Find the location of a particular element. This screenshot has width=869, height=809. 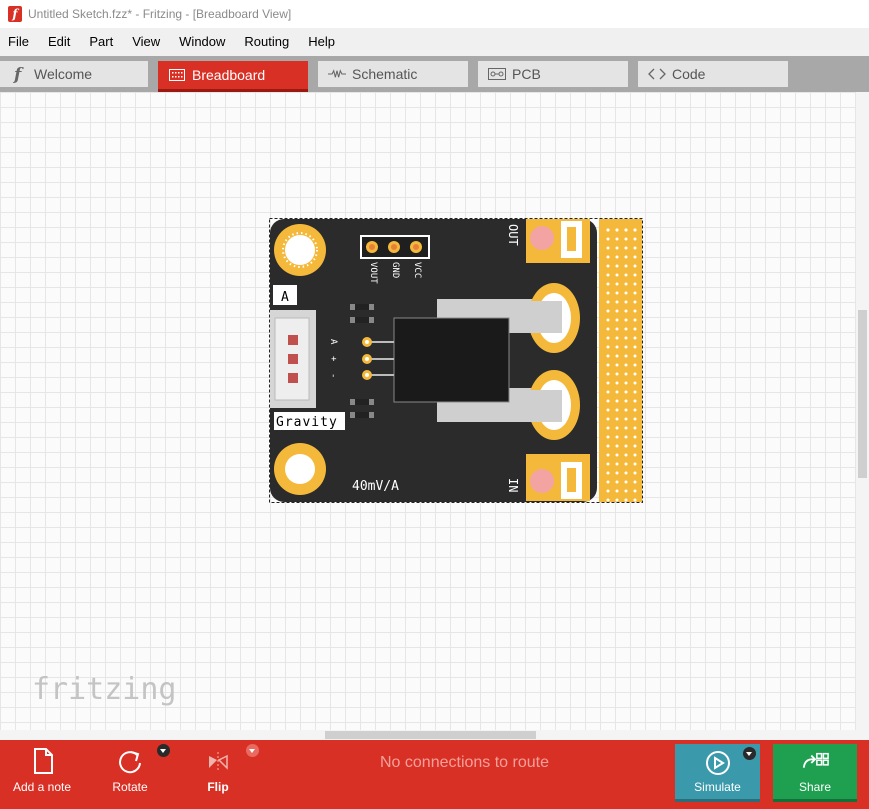

spec-label: 40mV/A is located at coordinates (375, 486).